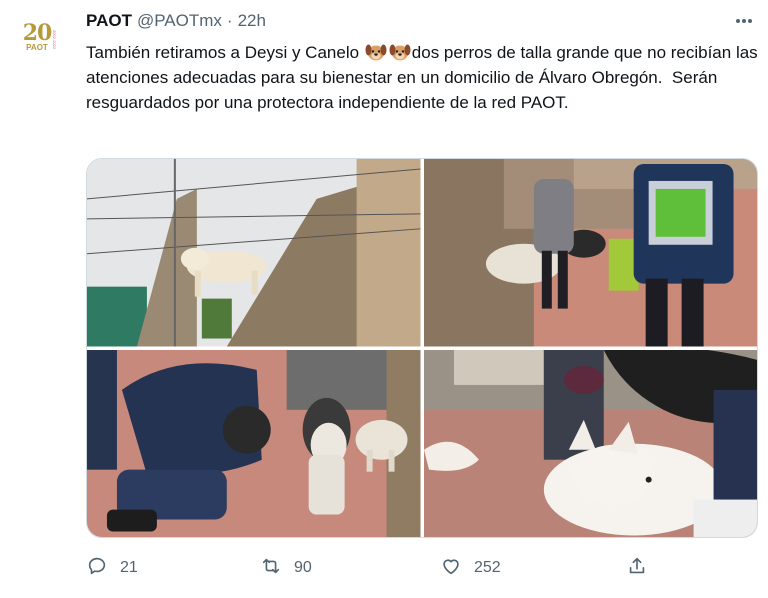 Image resolution: width=768 pixels, height=598 pixels. What do you see at coordinates (254, 253) in the screenshot?
I see `photo-dog-on-wall` at bounding box center [254, 253].